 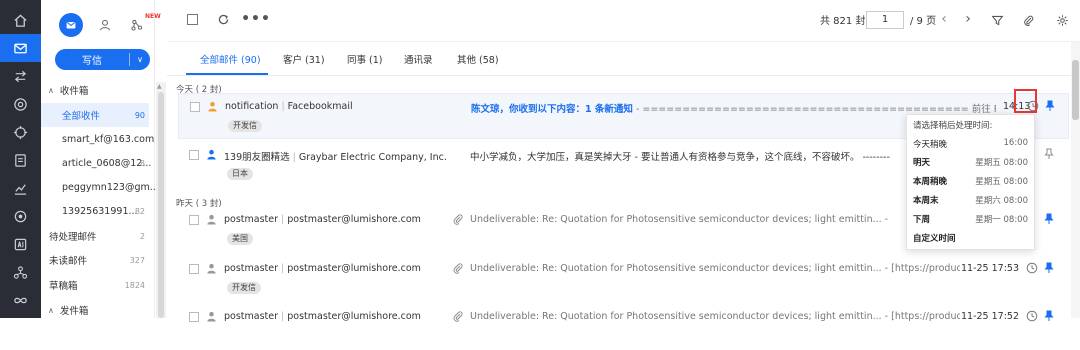 What do you see at coordinates (251, 268) in the screenshot?
I see `sender-name: postmaster` at bounding box center [251, 268].